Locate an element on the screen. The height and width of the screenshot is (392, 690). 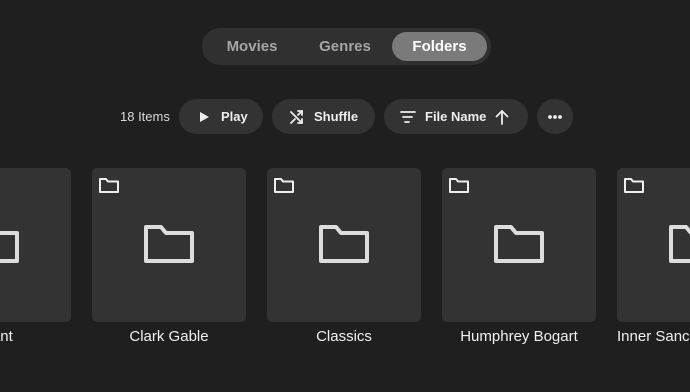
sort-icon is located at coordinates (408, 117).